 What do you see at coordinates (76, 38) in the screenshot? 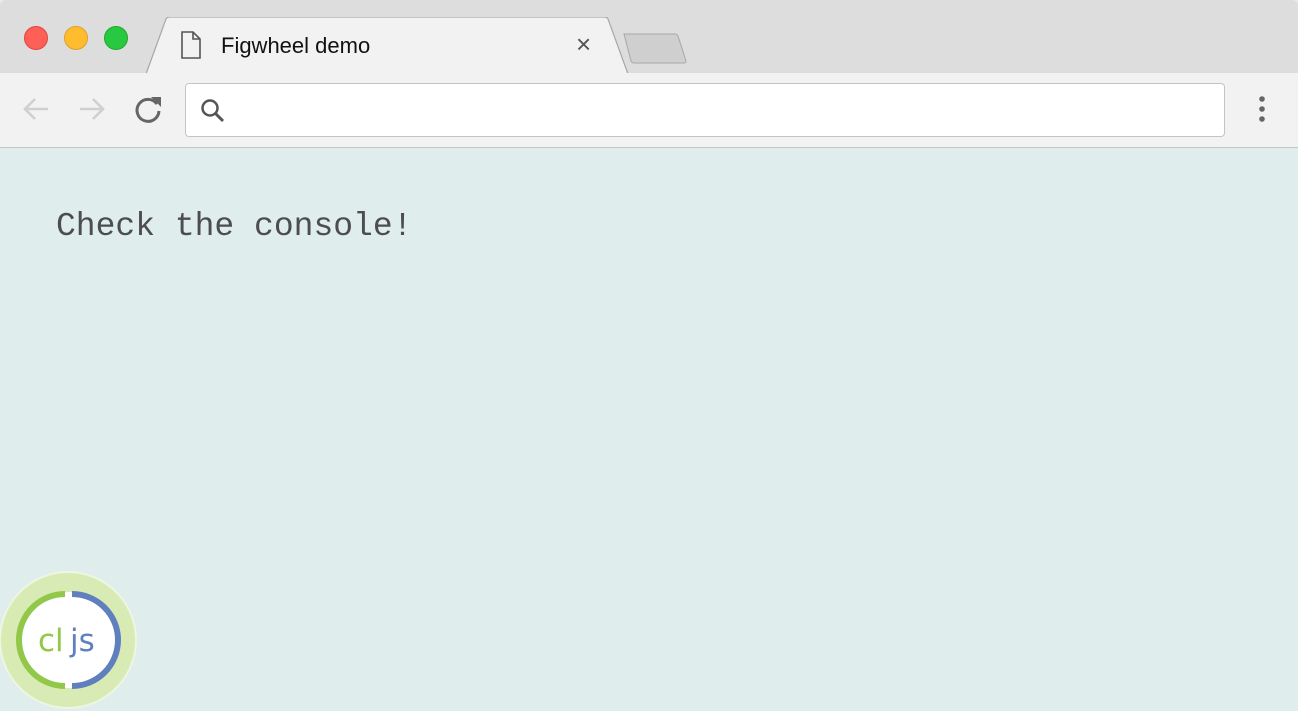
I see `minimize-window-button` at bounding box center [76, 38].